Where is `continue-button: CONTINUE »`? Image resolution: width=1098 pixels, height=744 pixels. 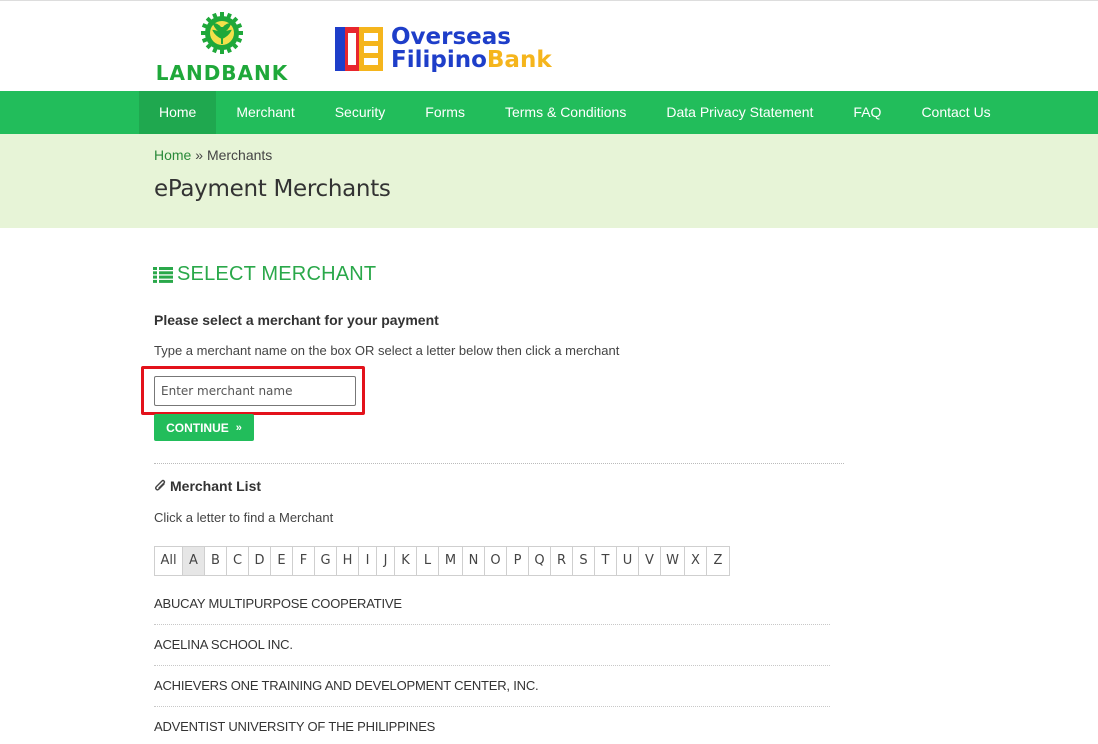 continue-button: CONTINUE » is located at coordinates (204, 427).